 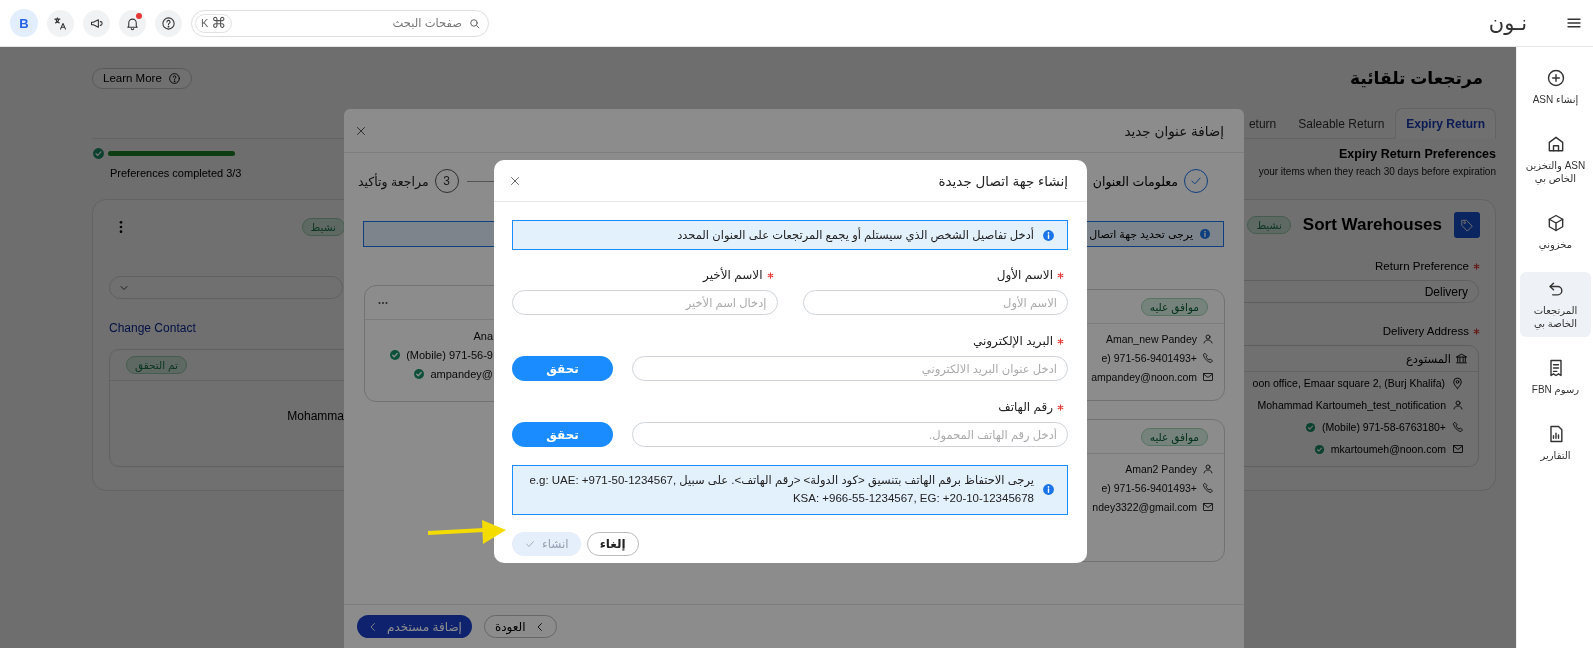 What do you see at coordinates (612, 543) in the screenshot?
I see `cancel-button: إلغاء` at bounding box center [612, 543].